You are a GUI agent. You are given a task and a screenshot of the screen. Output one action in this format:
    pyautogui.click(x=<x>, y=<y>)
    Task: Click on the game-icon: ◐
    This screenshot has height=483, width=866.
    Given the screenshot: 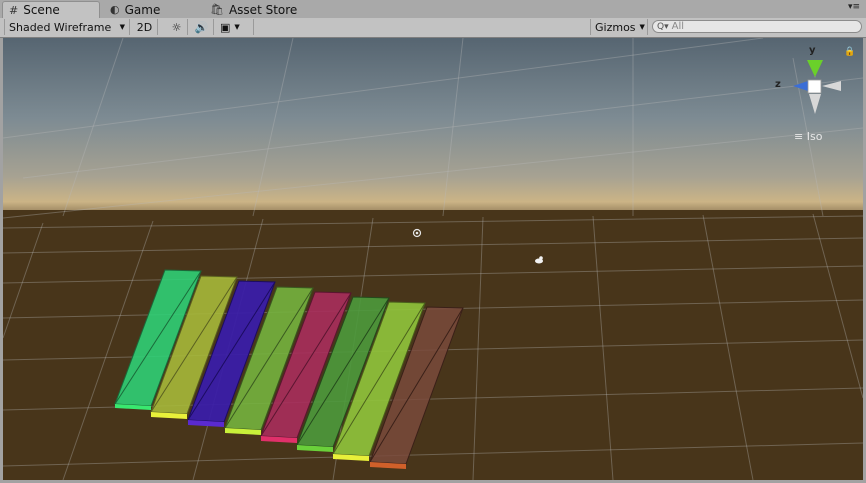 What is the action you would take?
    pyautogui.click(x=115, y=9)
    